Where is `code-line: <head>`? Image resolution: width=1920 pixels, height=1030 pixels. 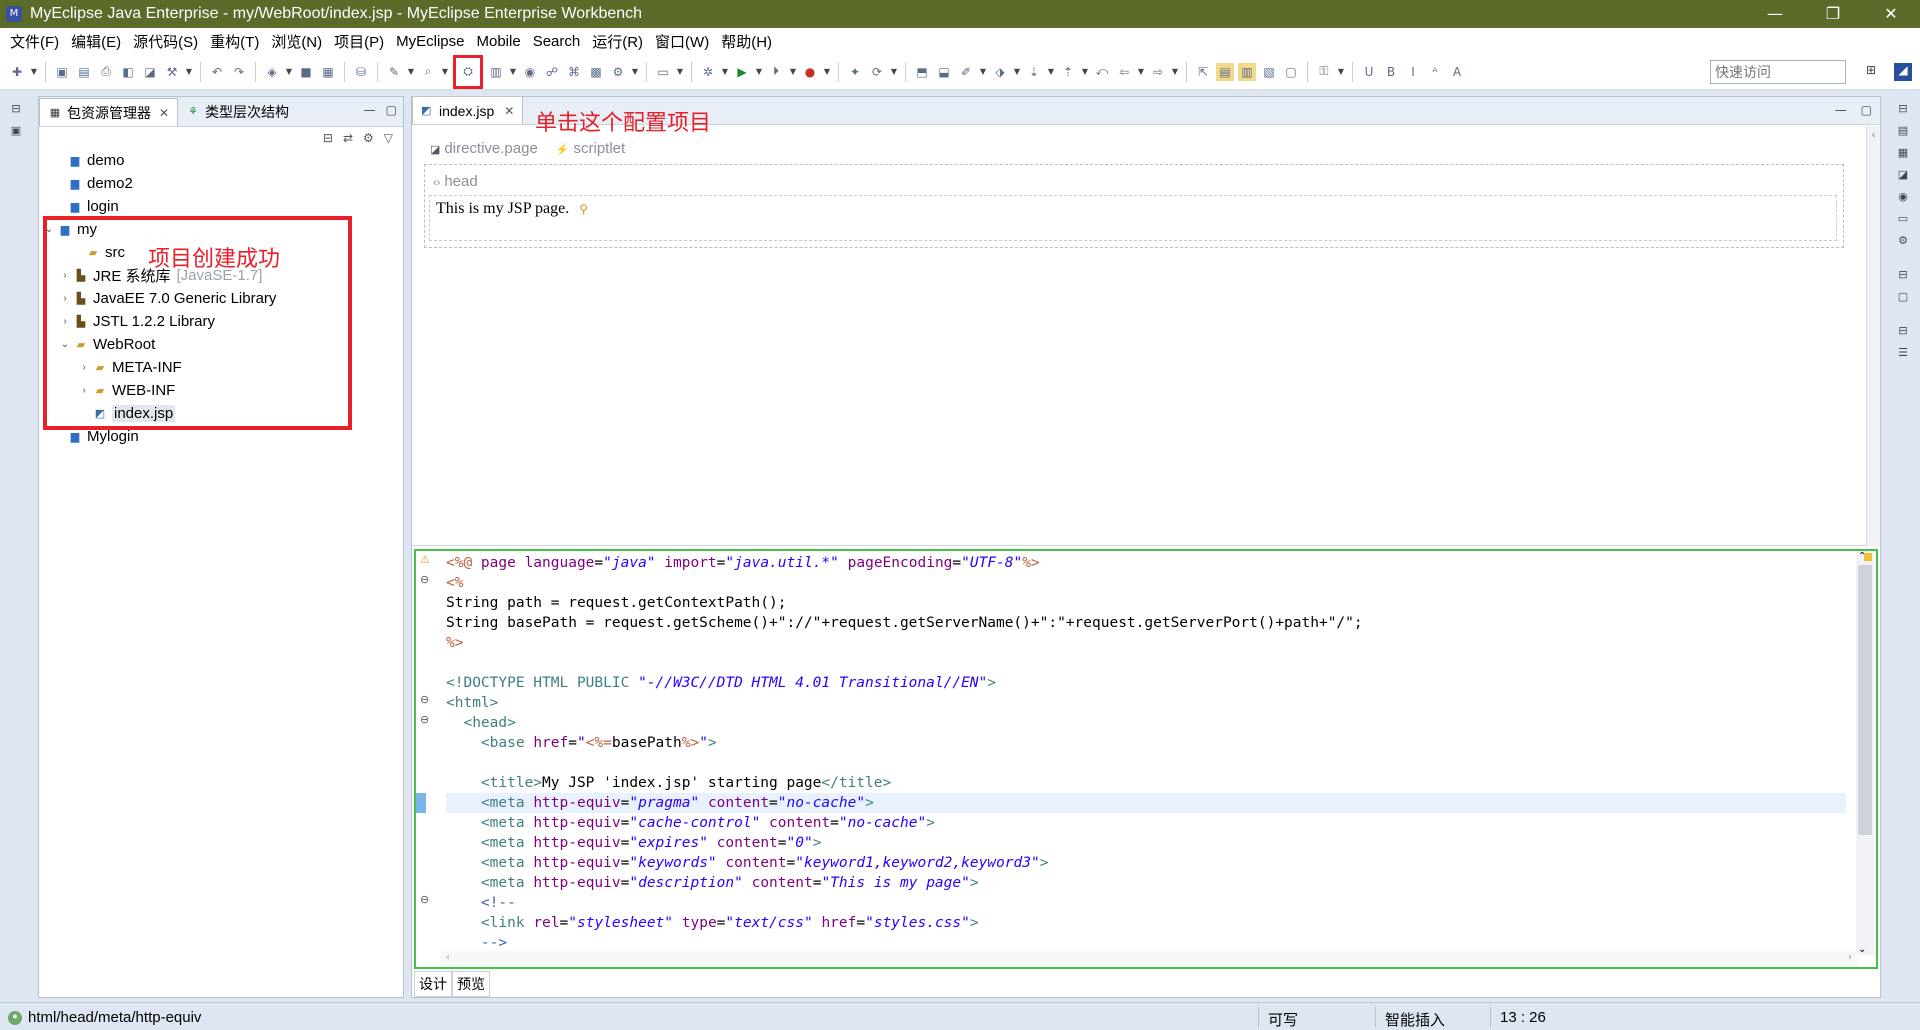 code-line: <head> is located at coordinates (1146, 723).